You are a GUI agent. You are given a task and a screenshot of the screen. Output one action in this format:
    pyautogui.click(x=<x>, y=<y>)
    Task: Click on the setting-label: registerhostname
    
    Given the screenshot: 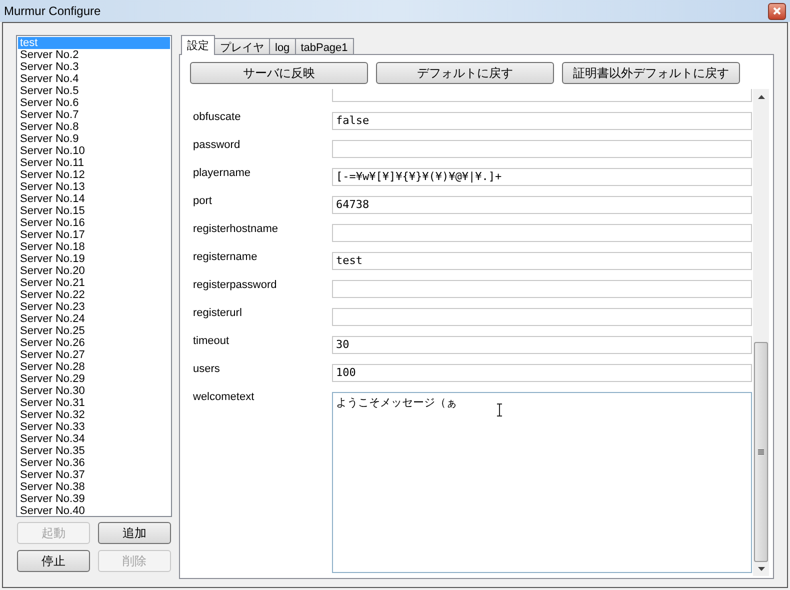 What is the action you would take?
    pyautogui.click(x=235, y=229)
    